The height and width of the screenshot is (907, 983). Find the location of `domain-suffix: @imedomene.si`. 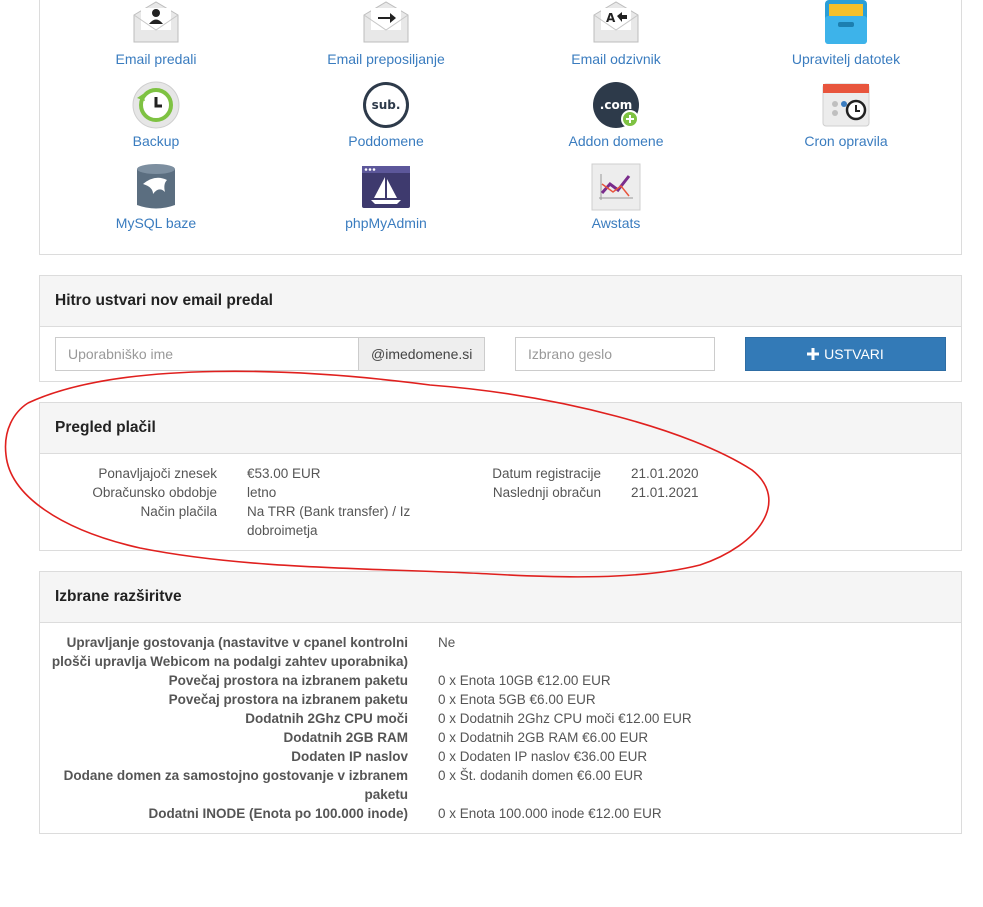

domain-suffix: @imedomene.si is located at coordinates (421, 354).